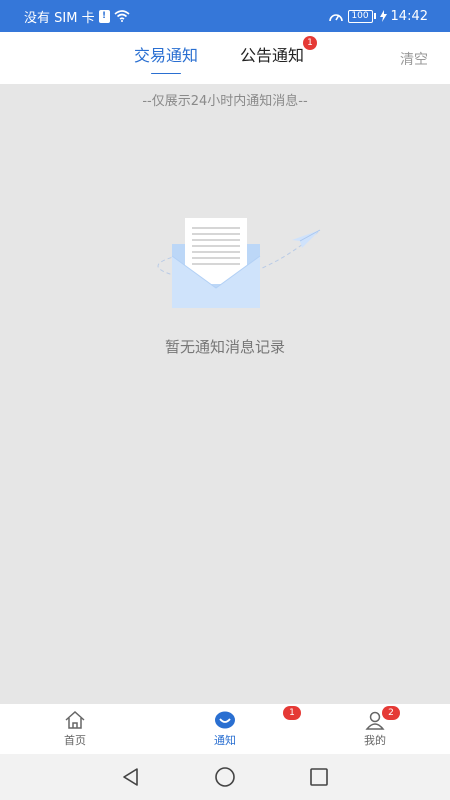 The image size is (450, 800). I want to click on empty-state-text: 暂无通知消息记录, so click(224, 347).